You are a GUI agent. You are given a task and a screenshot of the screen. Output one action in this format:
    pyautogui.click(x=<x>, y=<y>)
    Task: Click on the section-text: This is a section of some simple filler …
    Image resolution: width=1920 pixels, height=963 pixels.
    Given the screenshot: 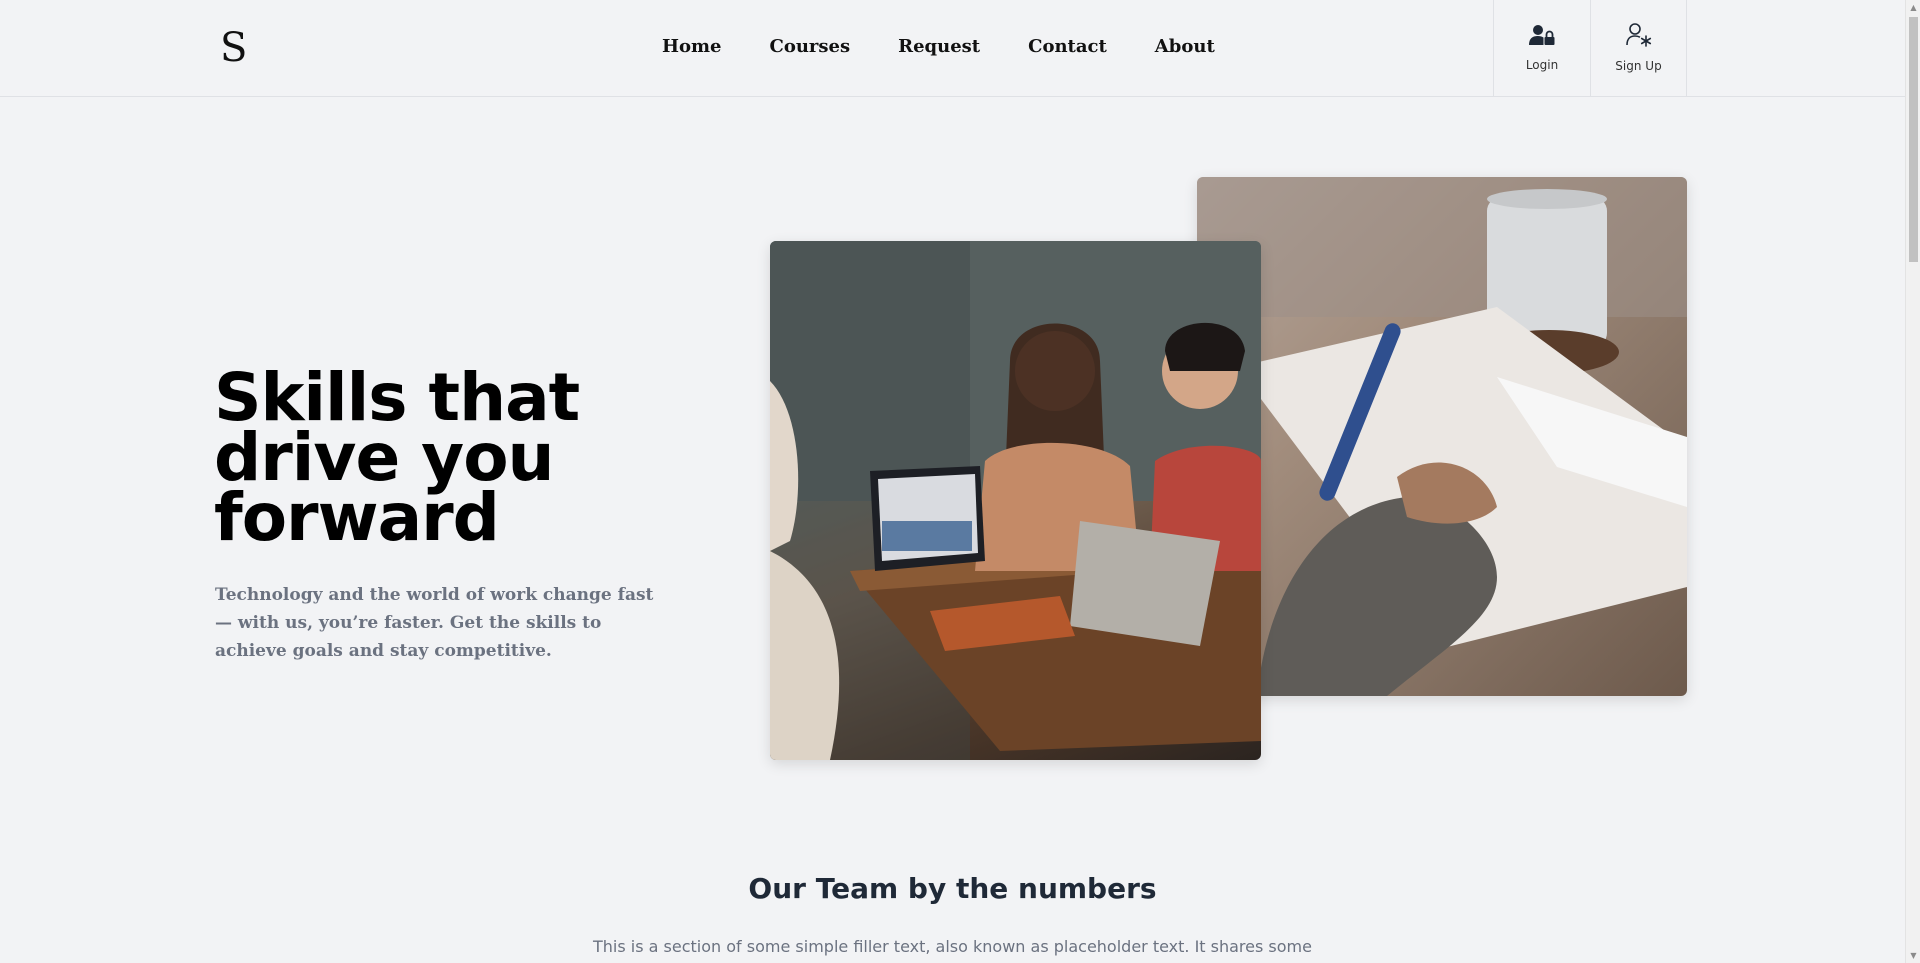 What is the action you would take?
    pyautogui.click(x=952, y=946)
    